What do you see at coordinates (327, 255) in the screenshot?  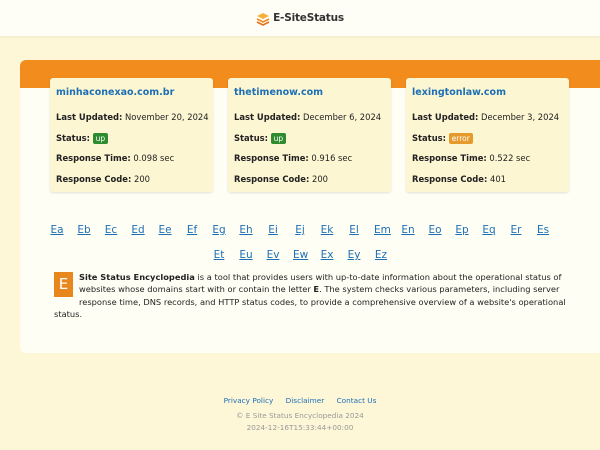 I see `letter-link: Ex` at bounding box center [327, 255].